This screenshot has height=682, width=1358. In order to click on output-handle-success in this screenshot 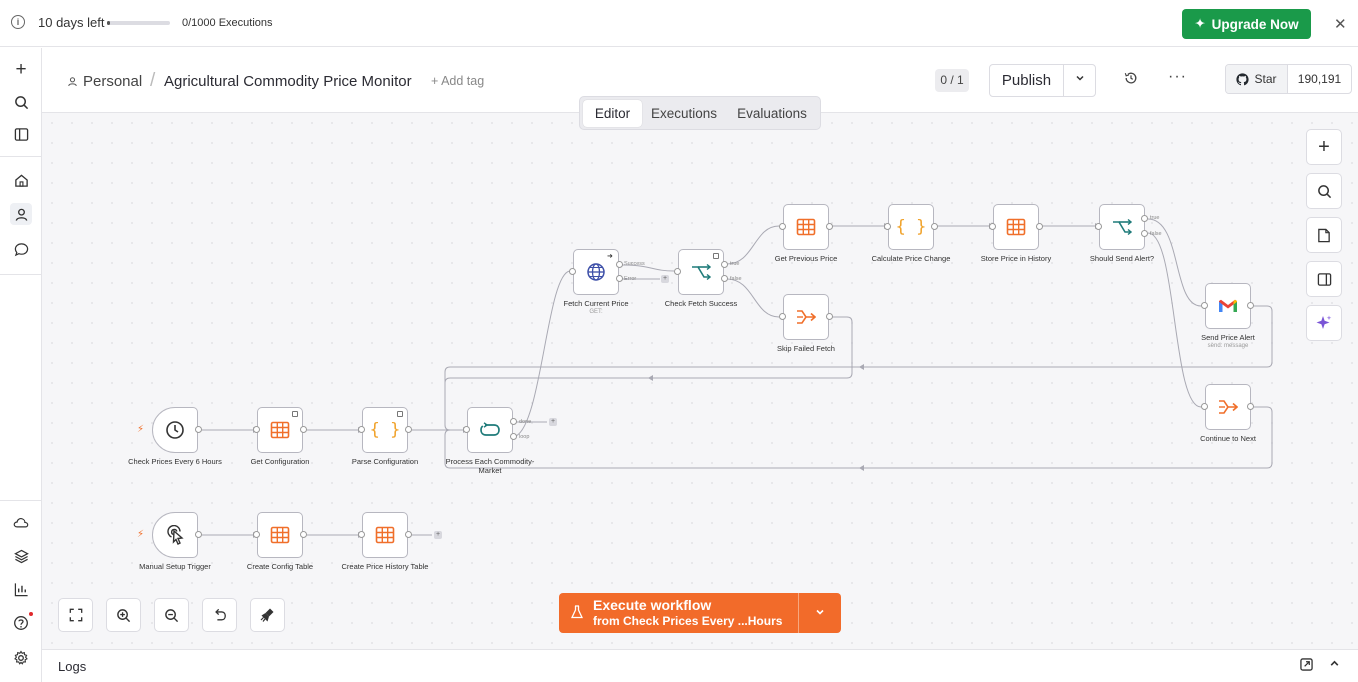, I will do `click(619, 264)`.